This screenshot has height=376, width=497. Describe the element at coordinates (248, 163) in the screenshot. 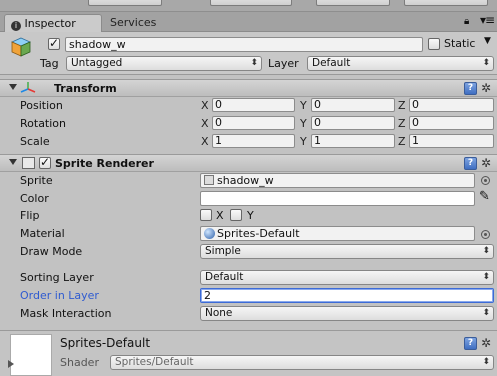

I see `sprite-renderer-header: Sprite Renderer ? ✲` at that location.